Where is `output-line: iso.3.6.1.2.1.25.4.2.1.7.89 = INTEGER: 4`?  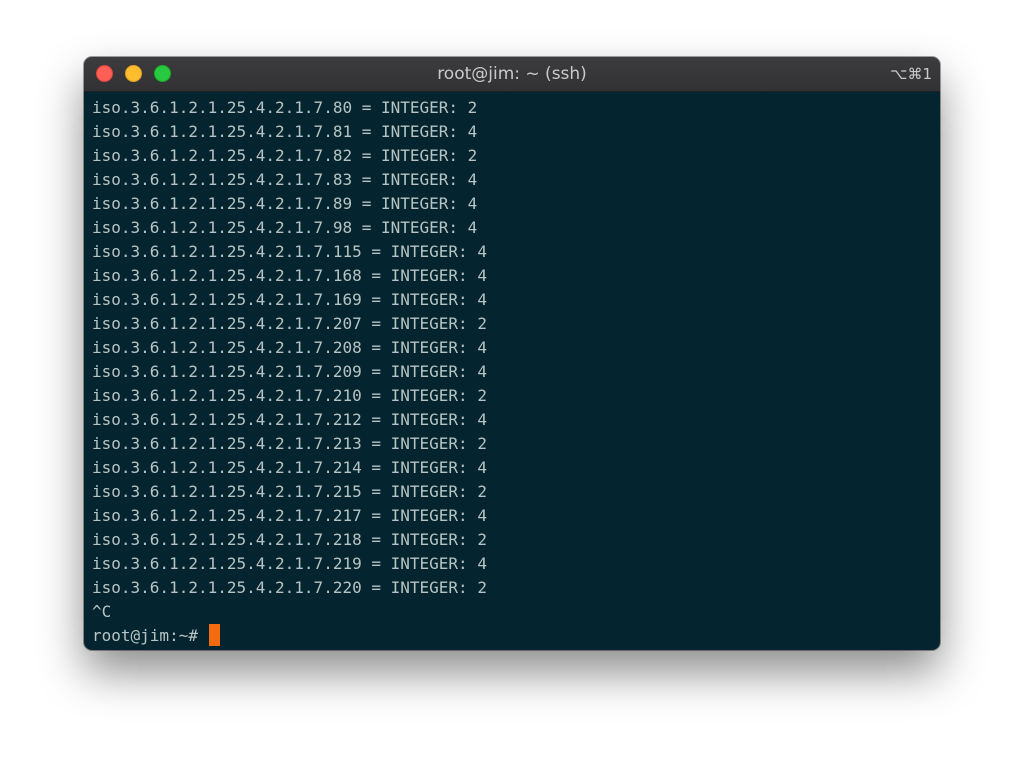
output-line: iso.3.6.1.2.1.25.4.2.1.7.89 = INTEGER: 4 is located at coordinates (285, 203).